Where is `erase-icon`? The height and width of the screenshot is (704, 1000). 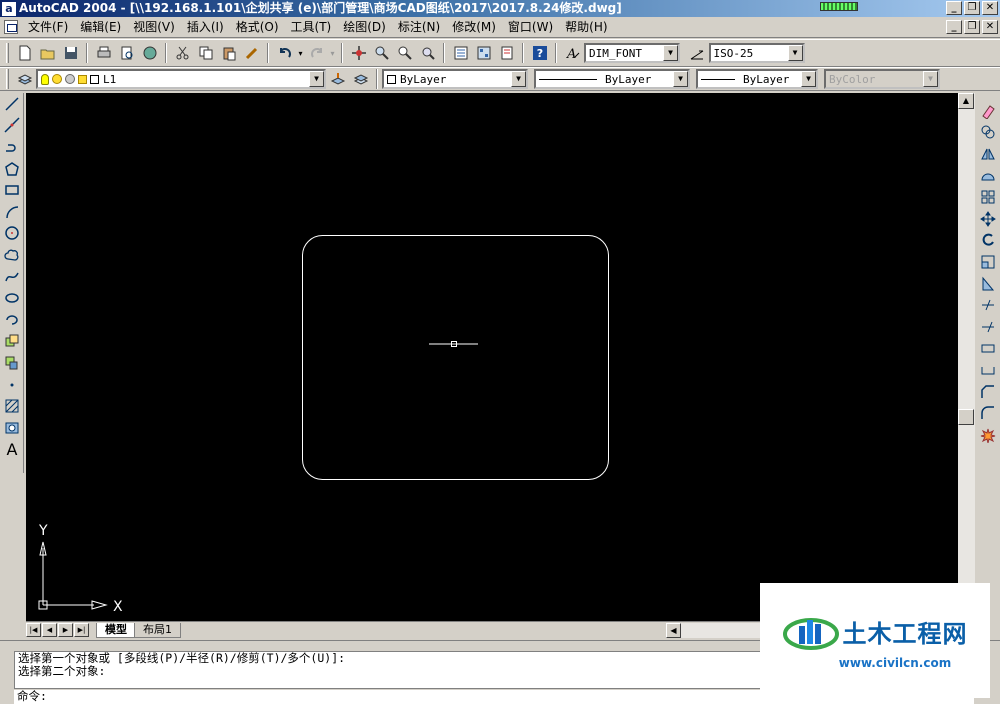
erase-icon is located at coordinates (988, 111).